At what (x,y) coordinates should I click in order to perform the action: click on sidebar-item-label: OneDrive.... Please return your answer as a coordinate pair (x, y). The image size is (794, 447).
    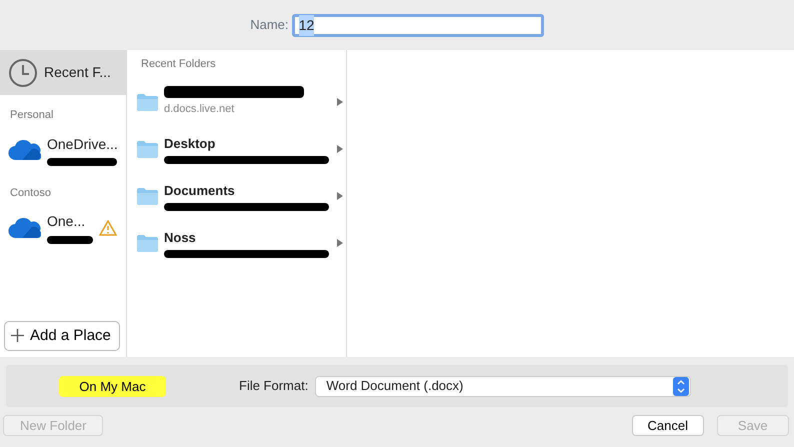
    Looking at the image, I should click on (82, 144).